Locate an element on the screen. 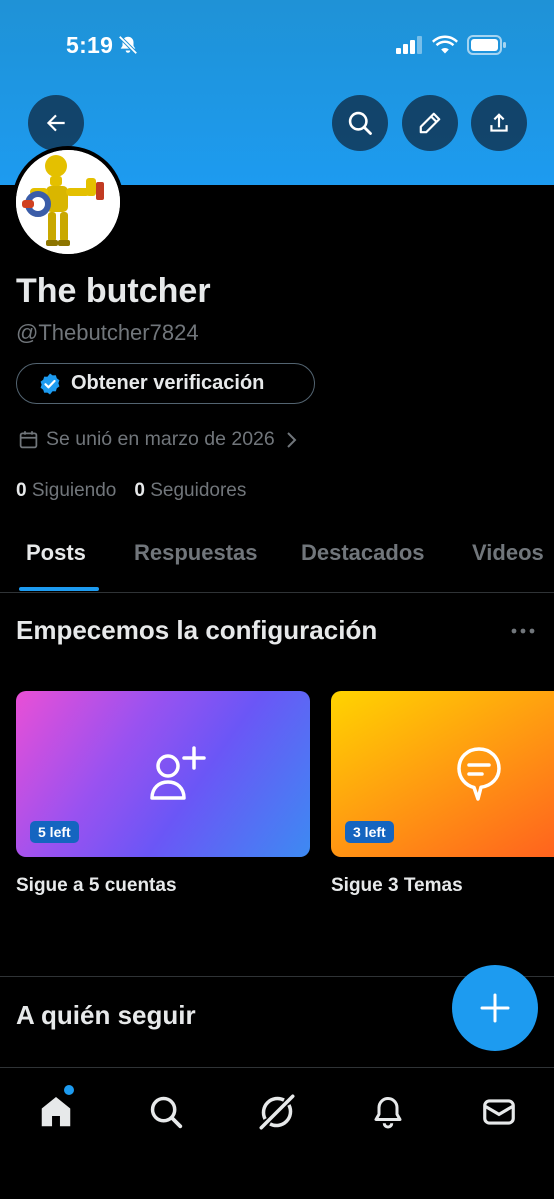  followers-count: 0 Seguidores is located at coordinates (190, 491).